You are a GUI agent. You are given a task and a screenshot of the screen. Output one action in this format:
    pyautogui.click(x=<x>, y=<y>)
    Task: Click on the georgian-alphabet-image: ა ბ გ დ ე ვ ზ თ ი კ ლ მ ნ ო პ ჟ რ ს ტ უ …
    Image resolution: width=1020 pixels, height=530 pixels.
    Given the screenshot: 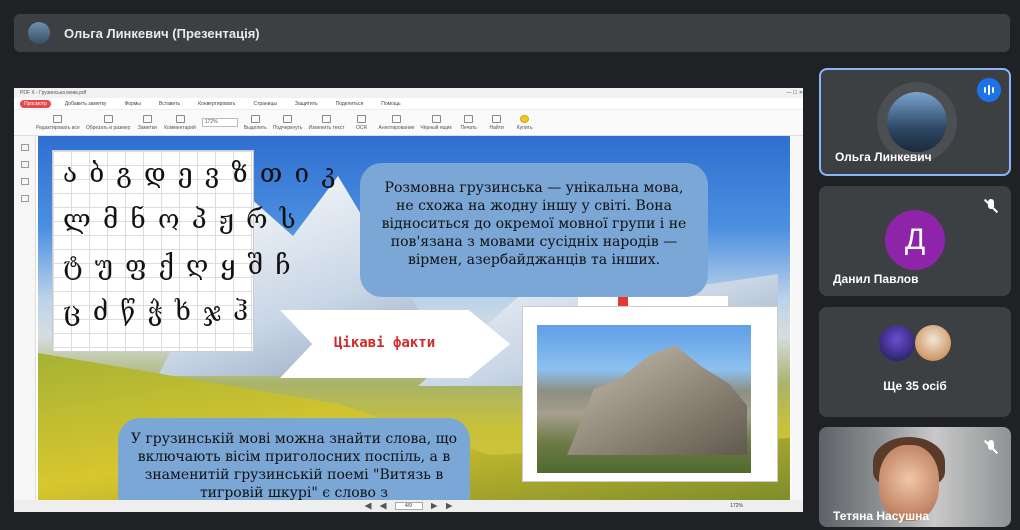 What is the action you would take?
    pyautogui.click(x=195, y=251)
    